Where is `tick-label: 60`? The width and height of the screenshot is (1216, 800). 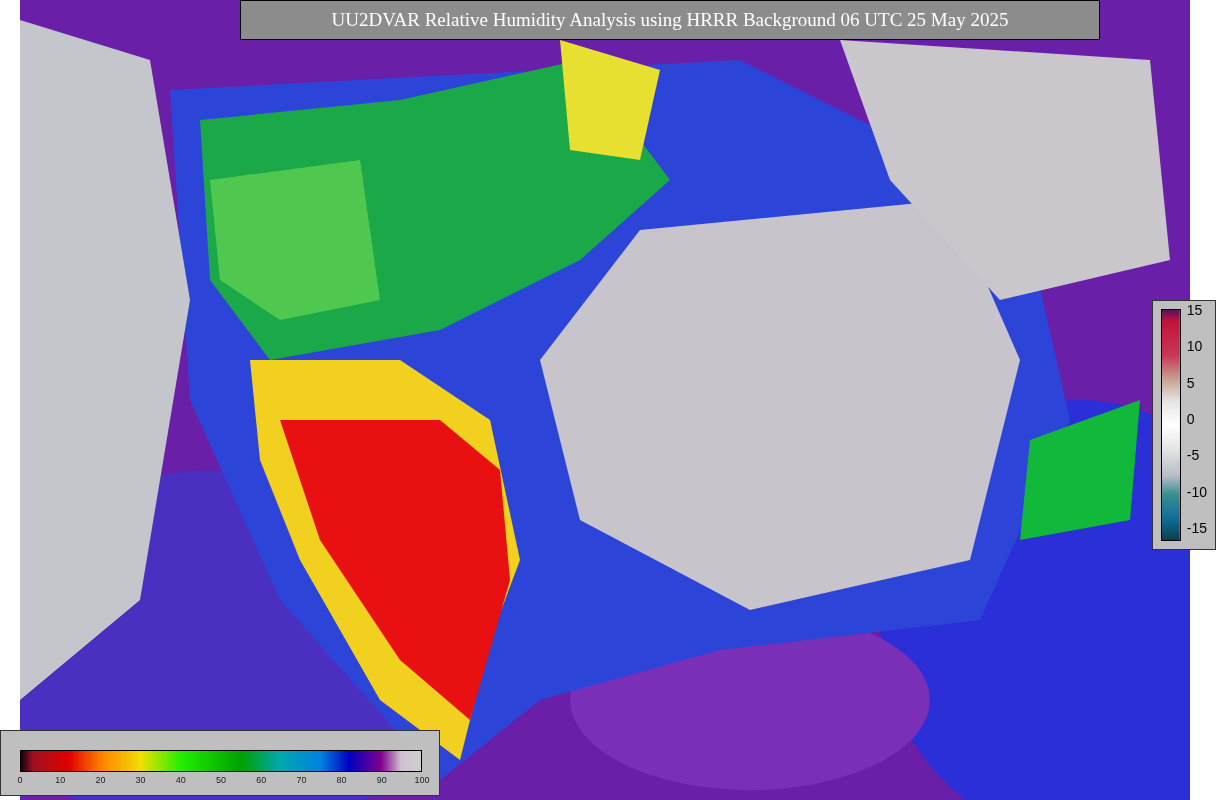
tick-label: 60 is located at coordinates (261, 780).